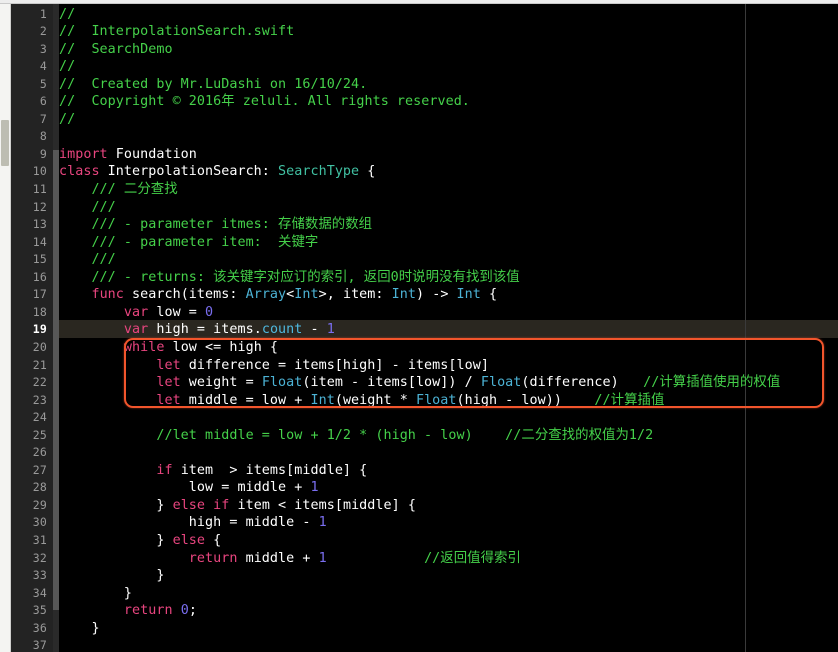  I want to click on line-number: 37, so click(30, 644).